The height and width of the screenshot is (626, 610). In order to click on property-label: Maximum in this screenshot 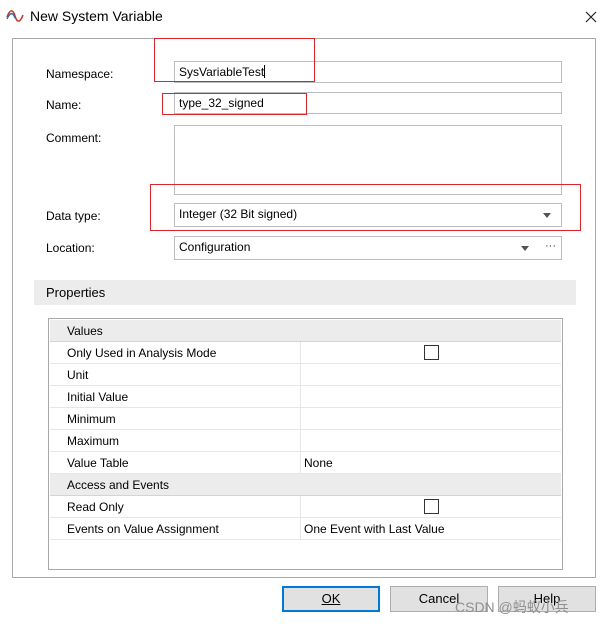, I will do `click(93, 441)`.